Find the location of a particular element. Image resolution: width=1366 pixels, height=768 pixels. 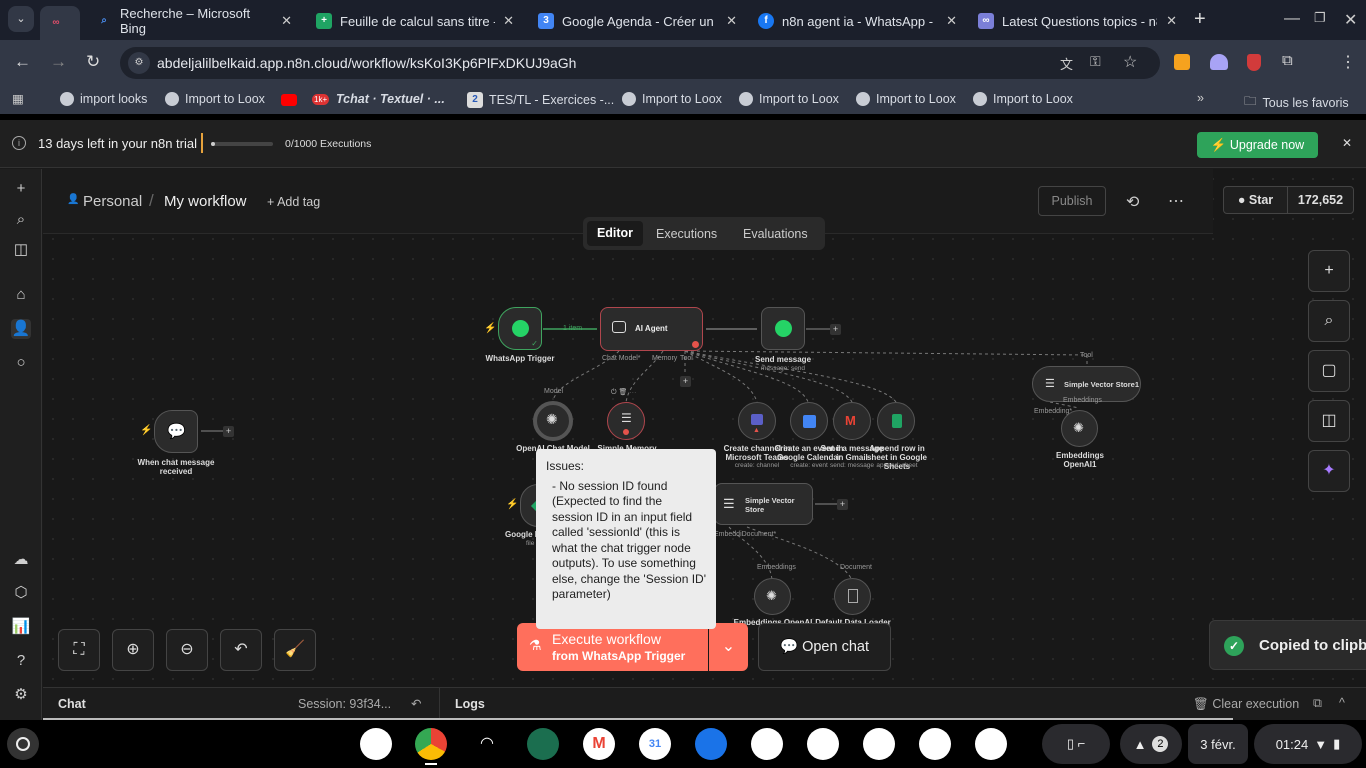

popout-icon: ⧉ is located at coordinates (1317, 703).